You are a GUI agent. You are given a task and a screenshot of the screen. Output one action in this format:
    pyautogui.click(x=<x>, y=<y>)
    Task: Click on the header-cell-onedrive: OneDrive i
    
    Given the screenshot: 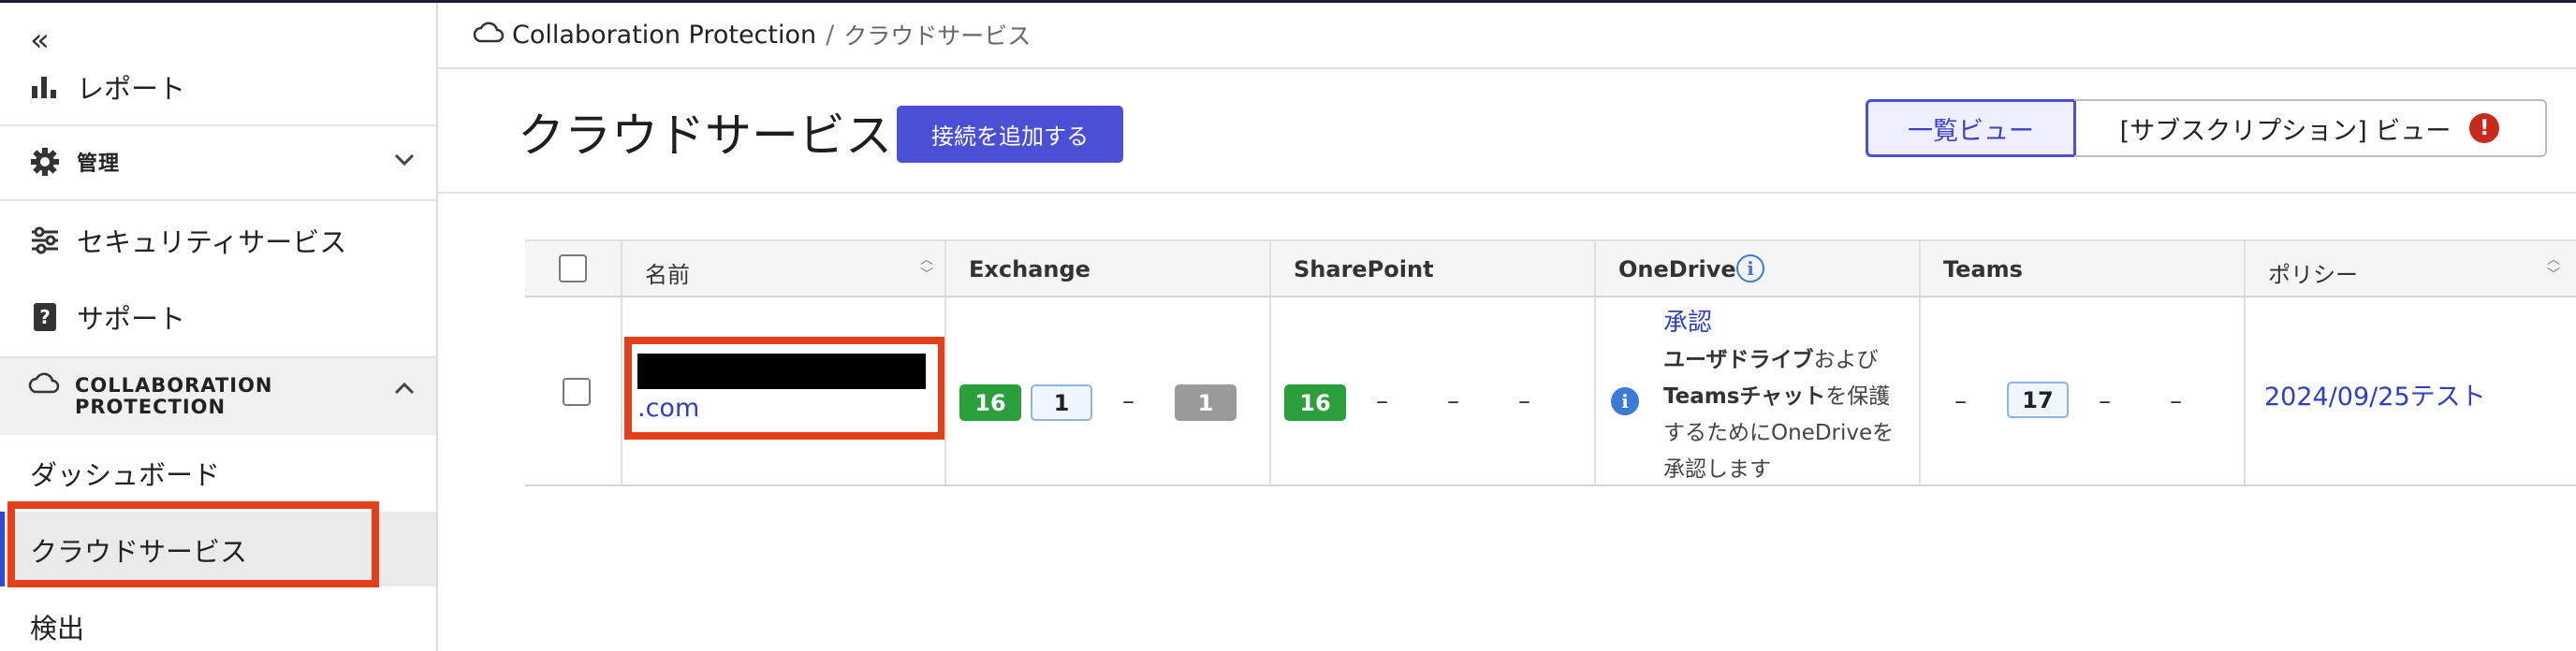 What is the action you would take?
    pyautogui.click(x=1756, y=268)
    